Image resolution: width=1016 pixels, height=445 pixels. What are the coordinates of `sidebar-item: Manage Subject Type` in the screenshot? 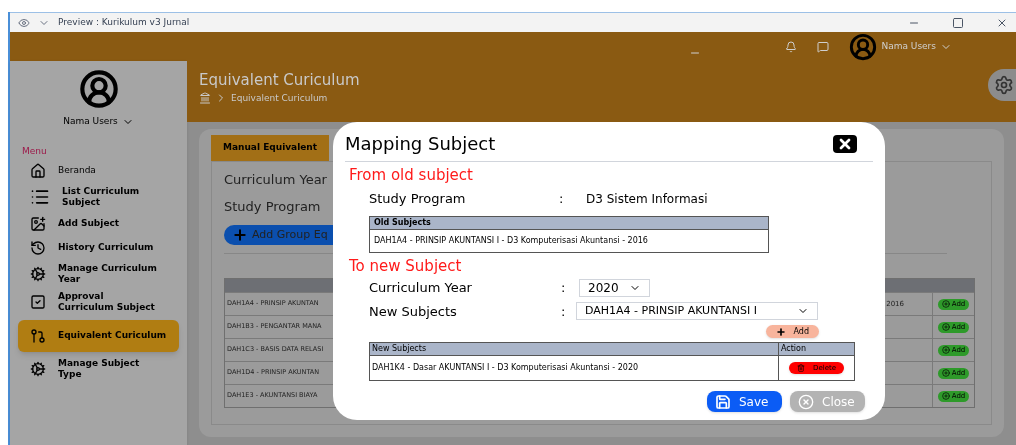 It's located at (98, 368).